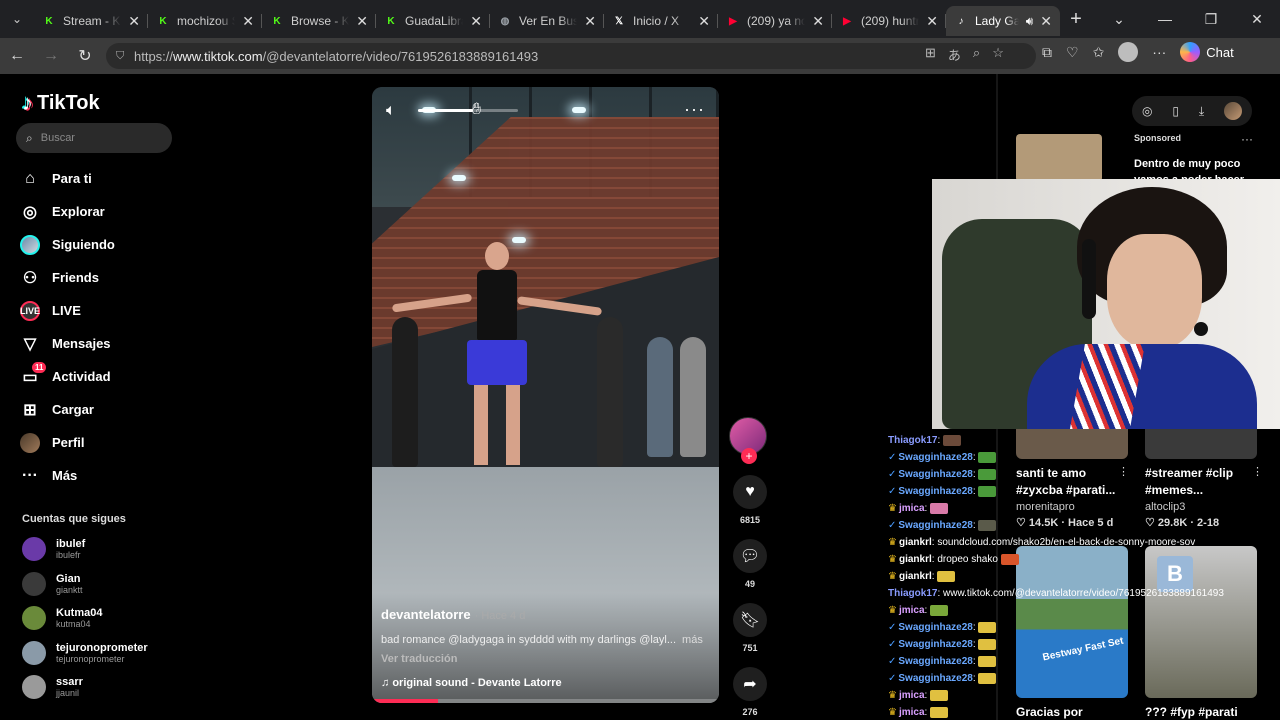 This screenshot has height=720, width=1280. I want to click on nav-item-para-ti: ⌂ Para ti, so click(67, 178).